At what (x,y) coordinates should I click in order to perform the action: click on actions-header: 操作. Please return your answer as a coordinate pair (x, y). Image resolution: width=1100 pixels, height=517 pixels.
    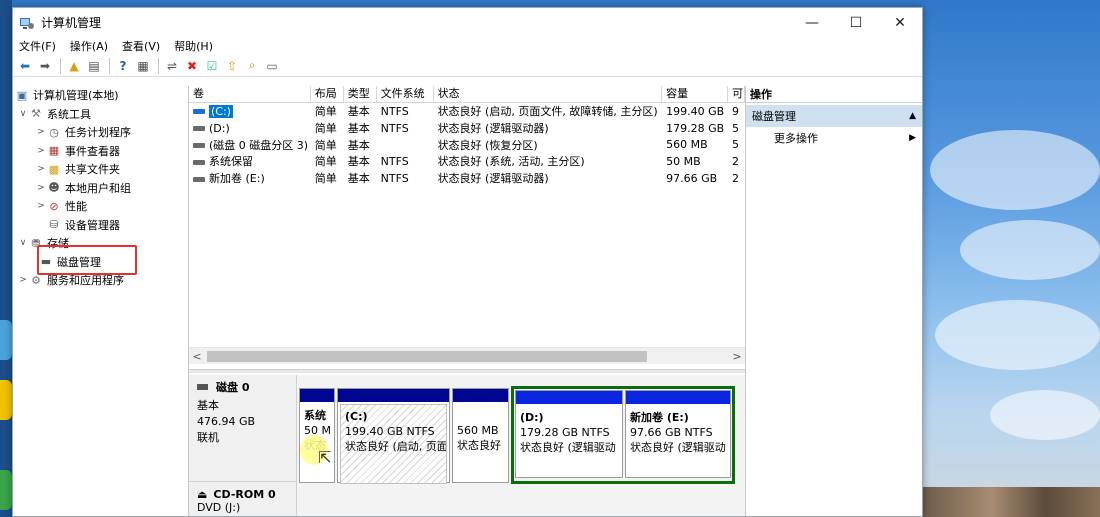
    Looking at the image, I should click on (834, 94).